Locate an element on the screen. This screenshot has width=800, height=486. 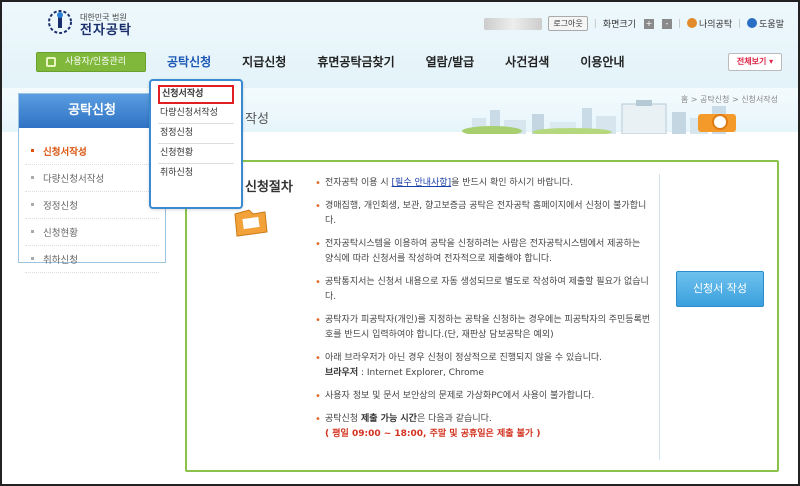
menu-case-search: 사건검색 is located at coordinates (527, 62).